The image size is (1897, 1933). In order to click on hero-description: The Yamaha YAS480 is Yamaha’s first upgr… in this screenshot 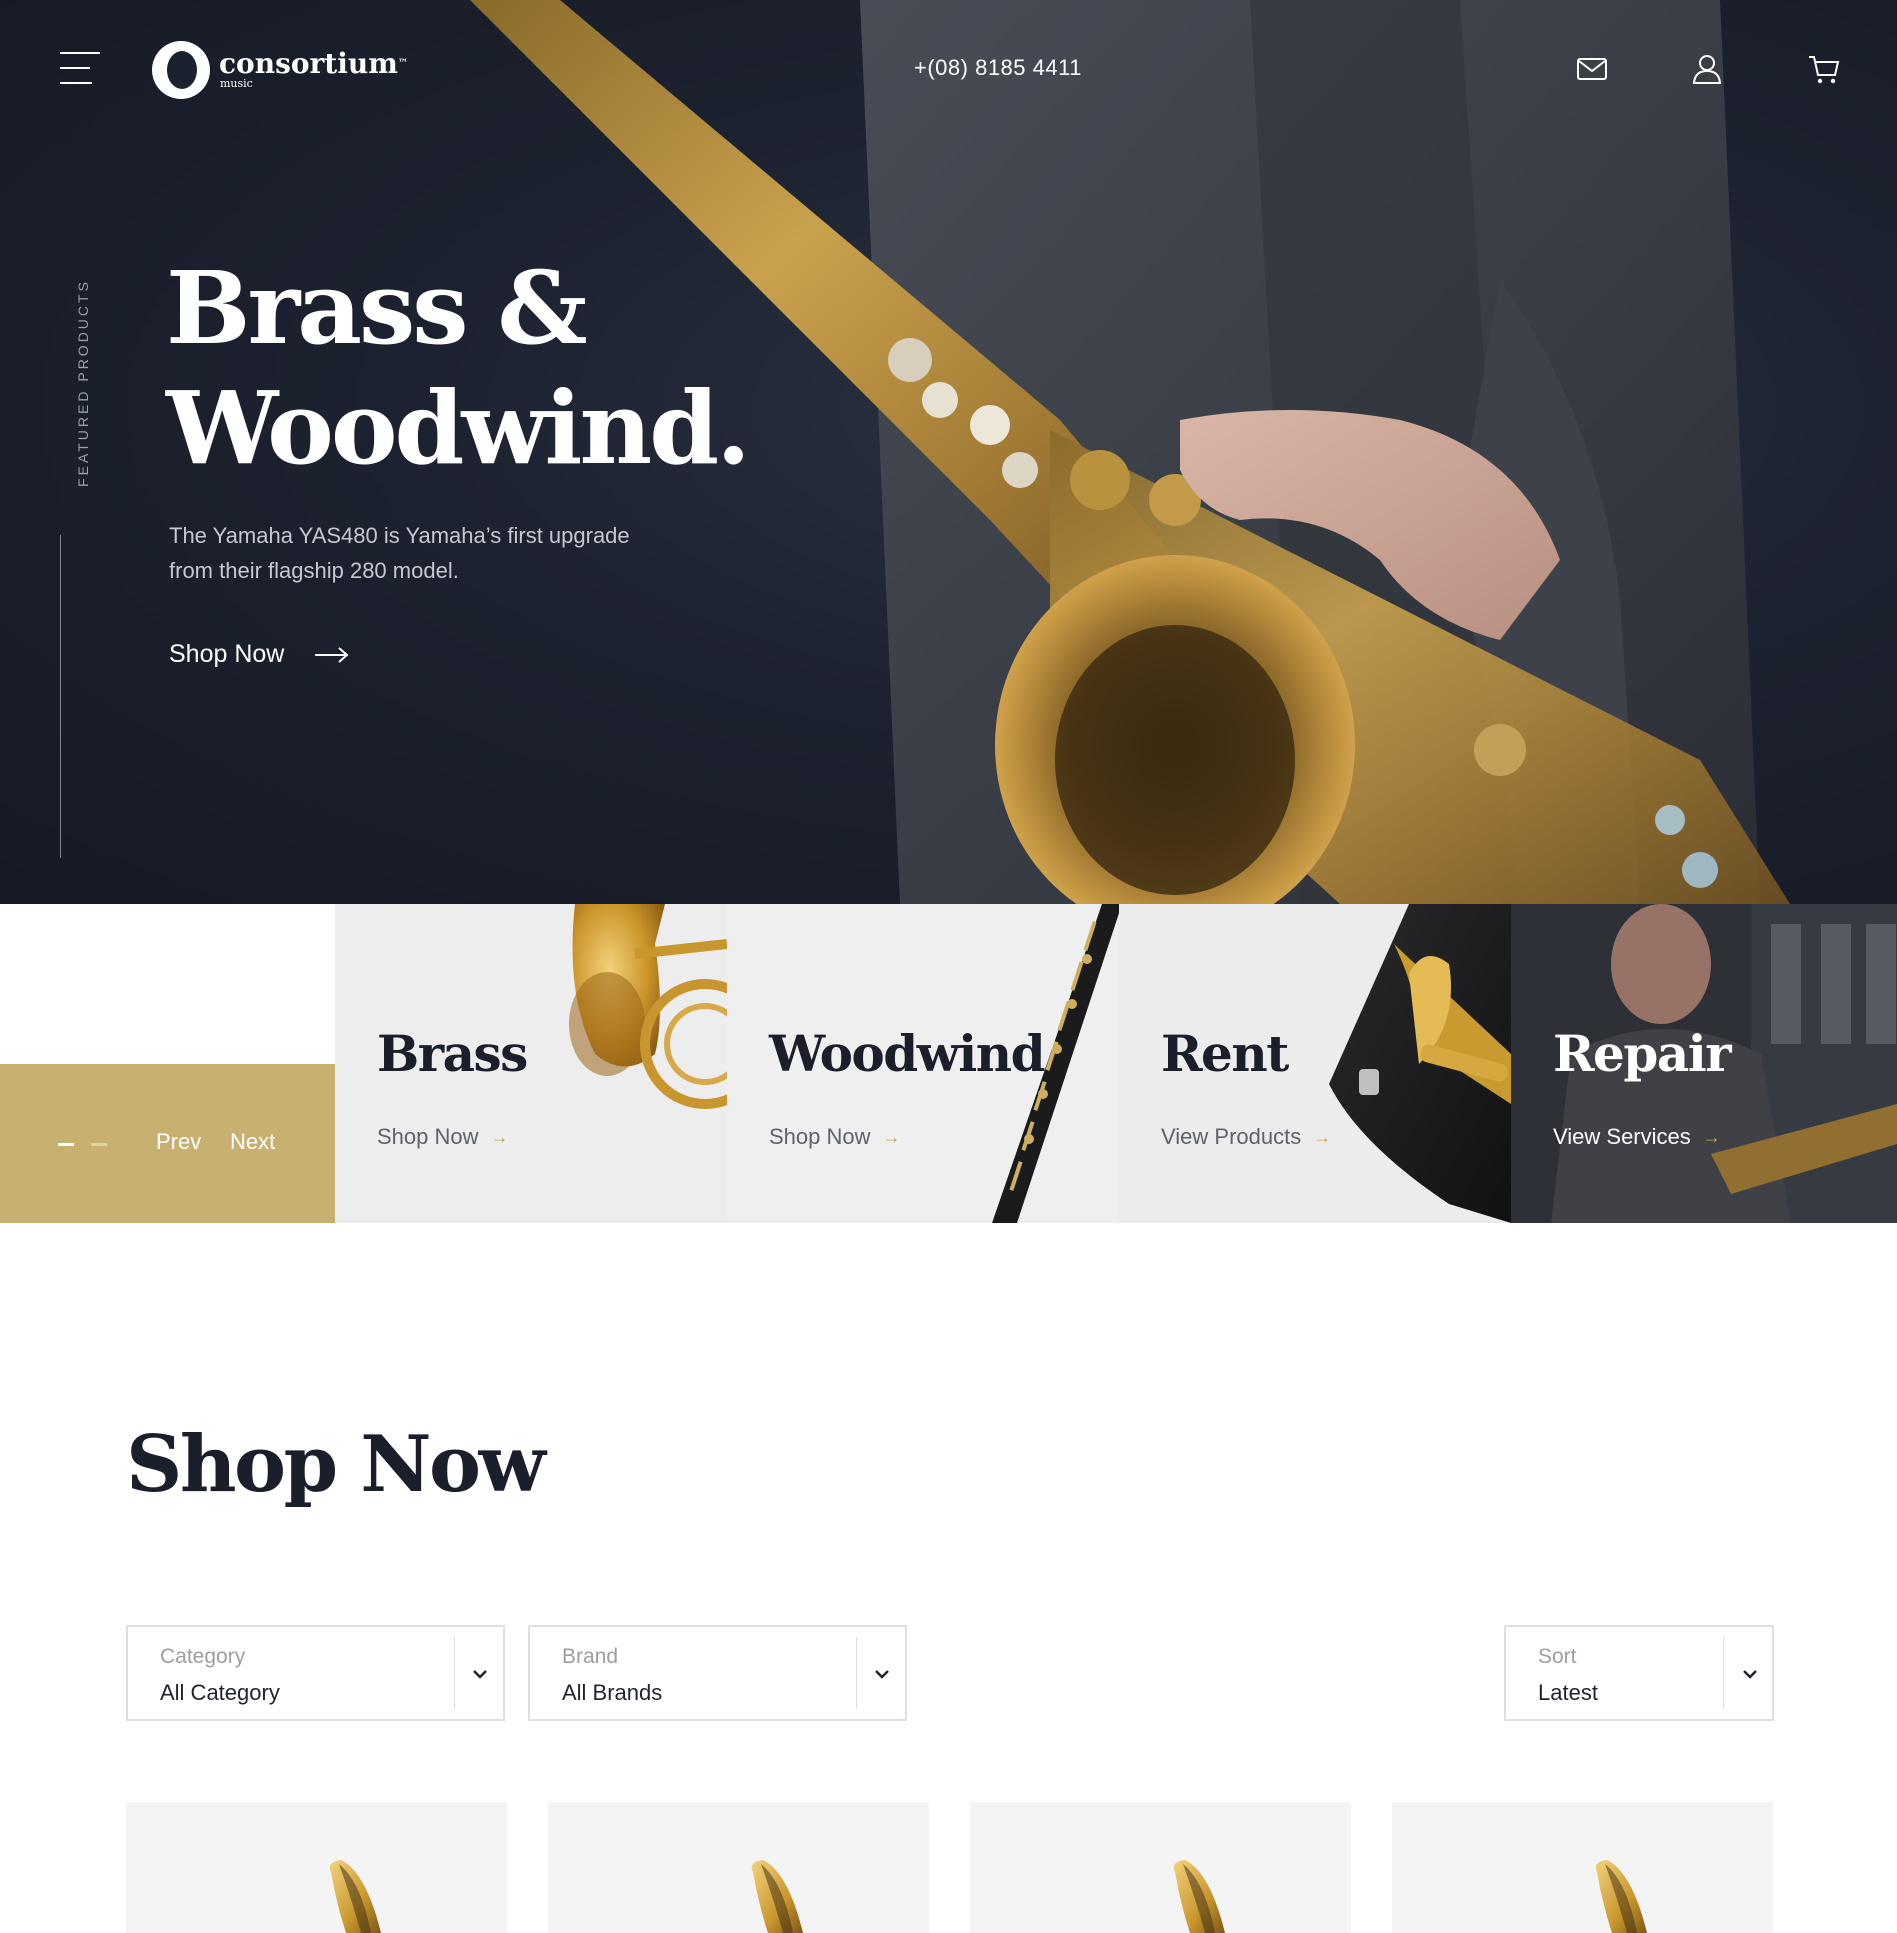, I will do `click(399, 553)`.